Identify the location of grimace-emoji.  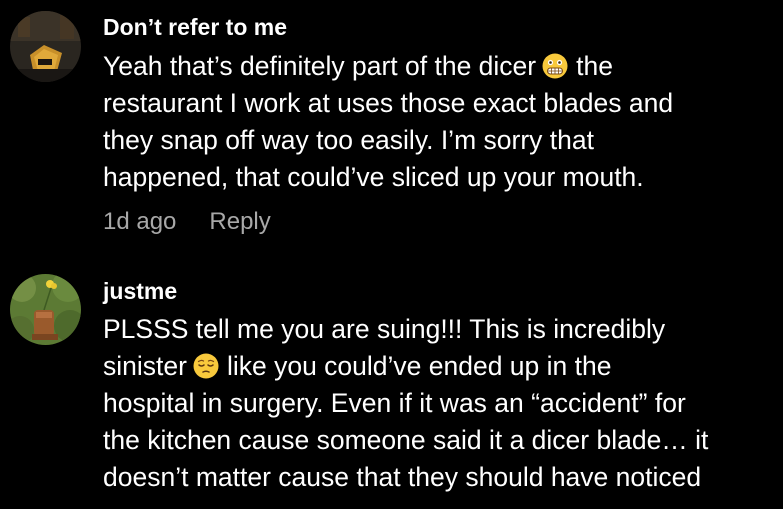
(555, 66).